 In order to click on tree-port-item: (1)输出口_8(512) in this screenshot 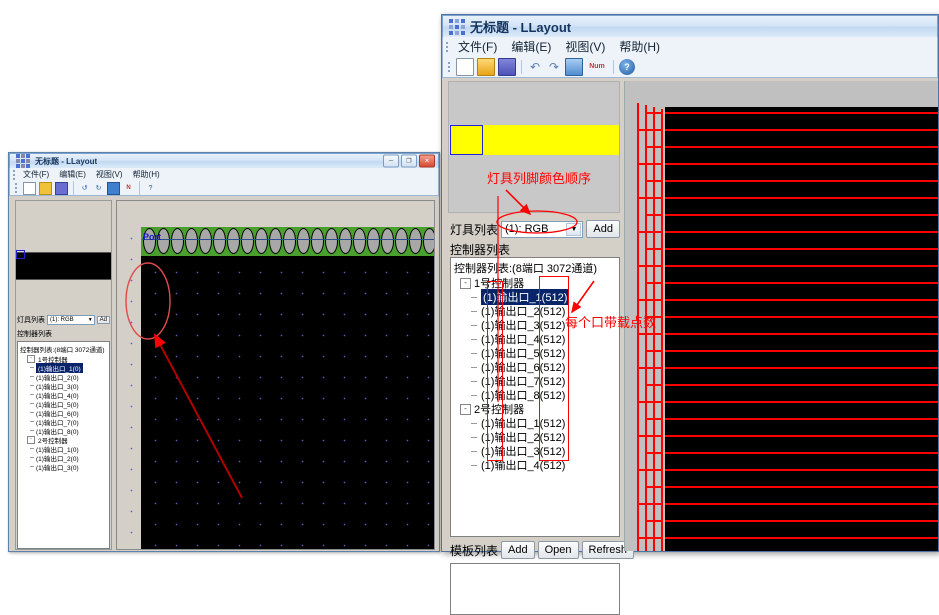, I will do `click(535, 395)`.